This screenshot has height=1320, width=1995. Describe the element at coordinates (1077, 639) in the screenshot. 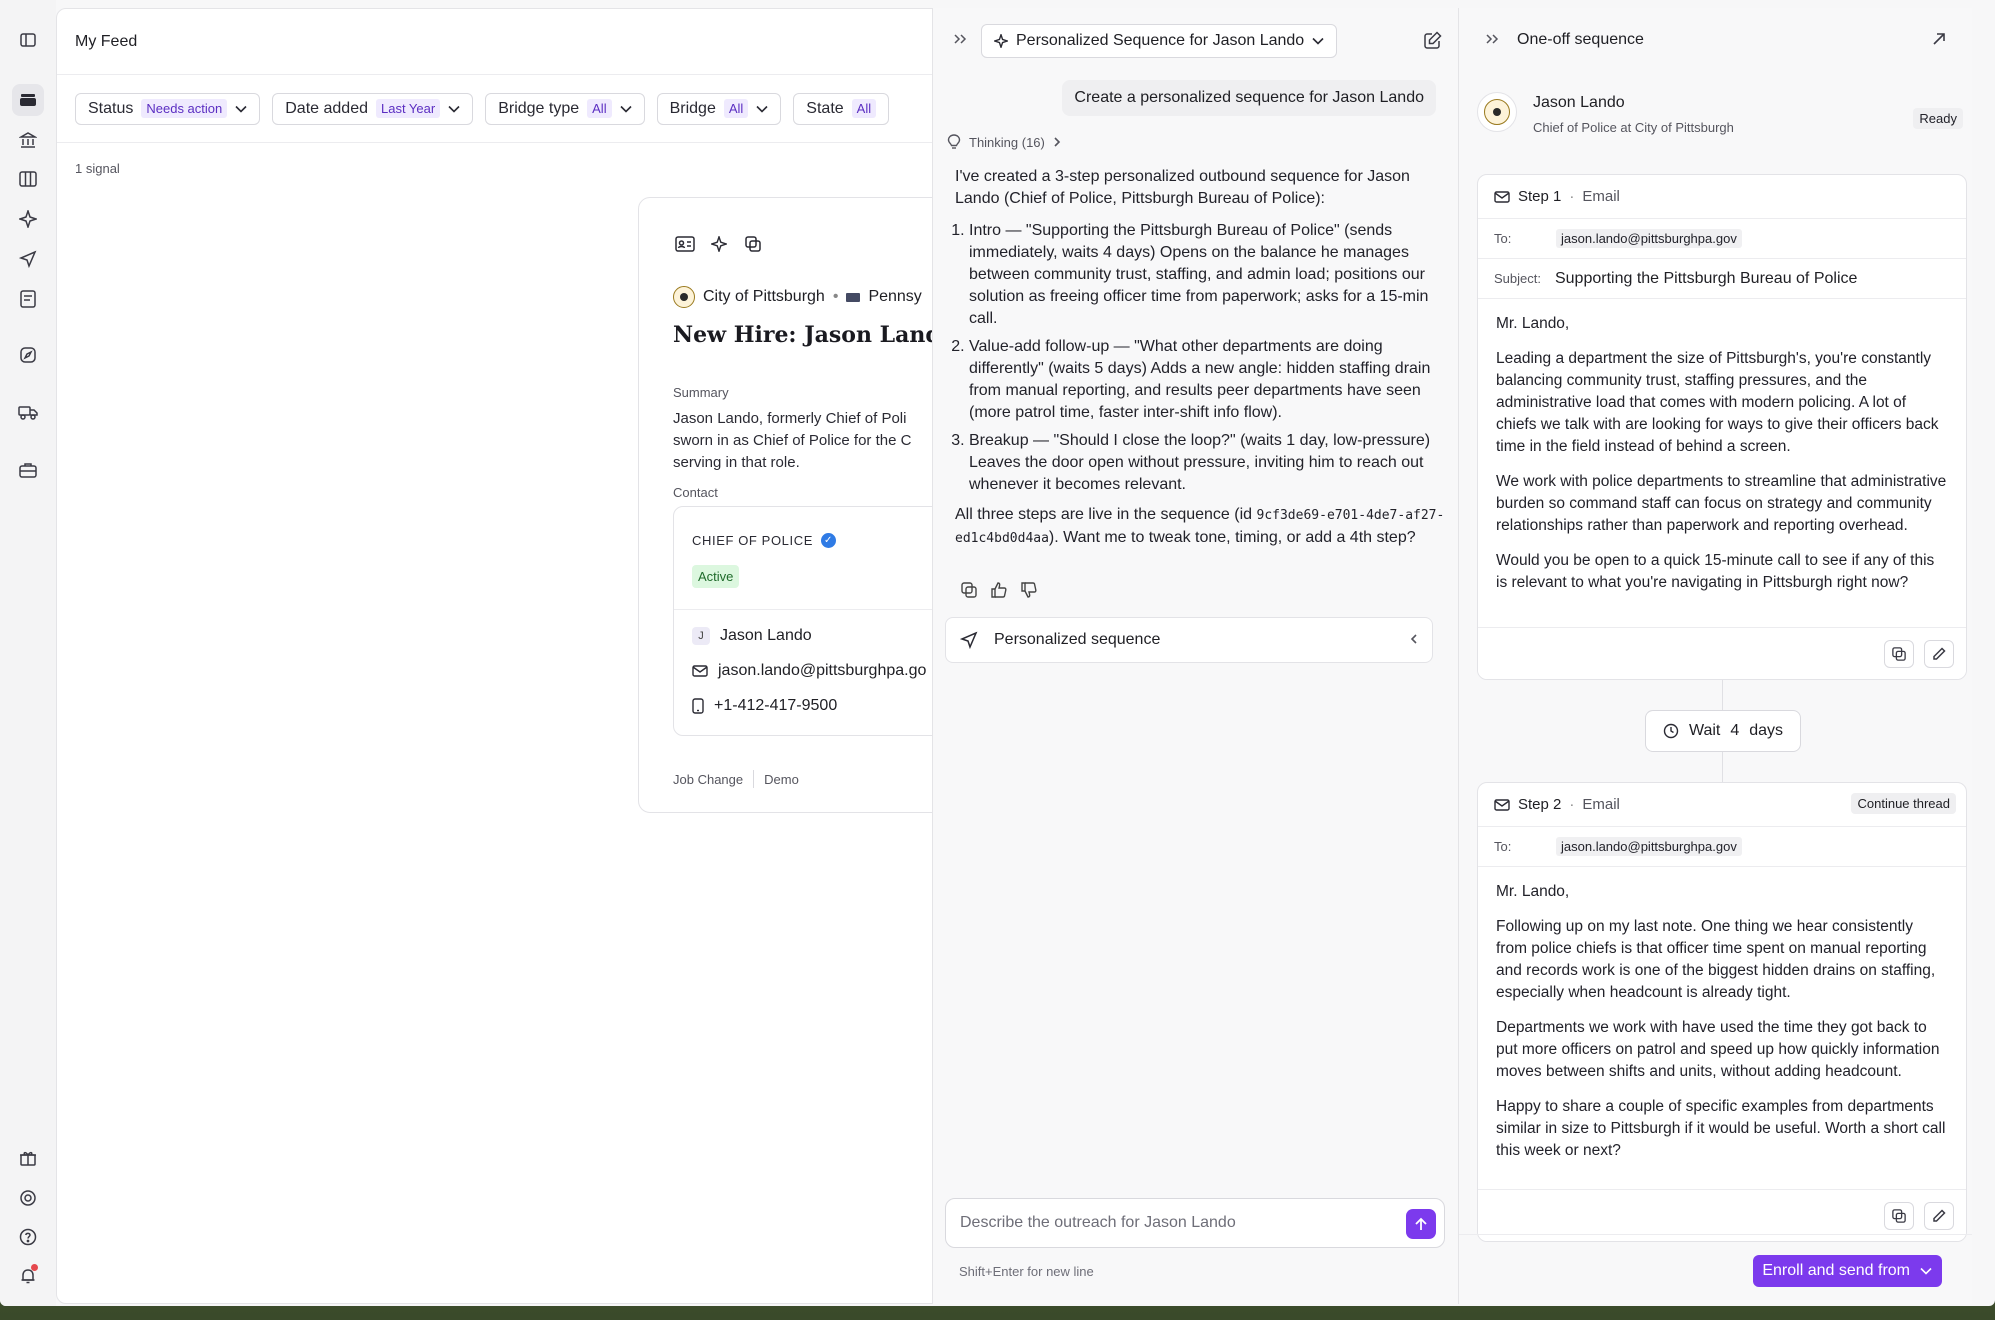

I see `sequence-row-label: Personalized sequence` at that location.